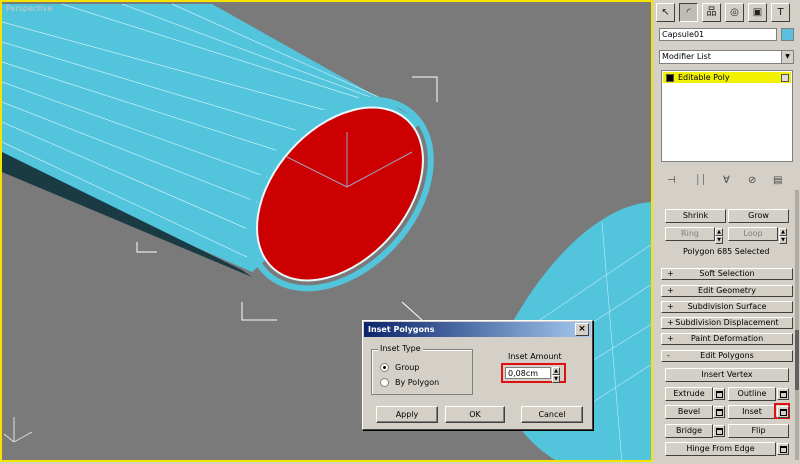 The height and width of the screenshot is (464, 800). I want to click on radio-selected-icon, so click(384, 367).